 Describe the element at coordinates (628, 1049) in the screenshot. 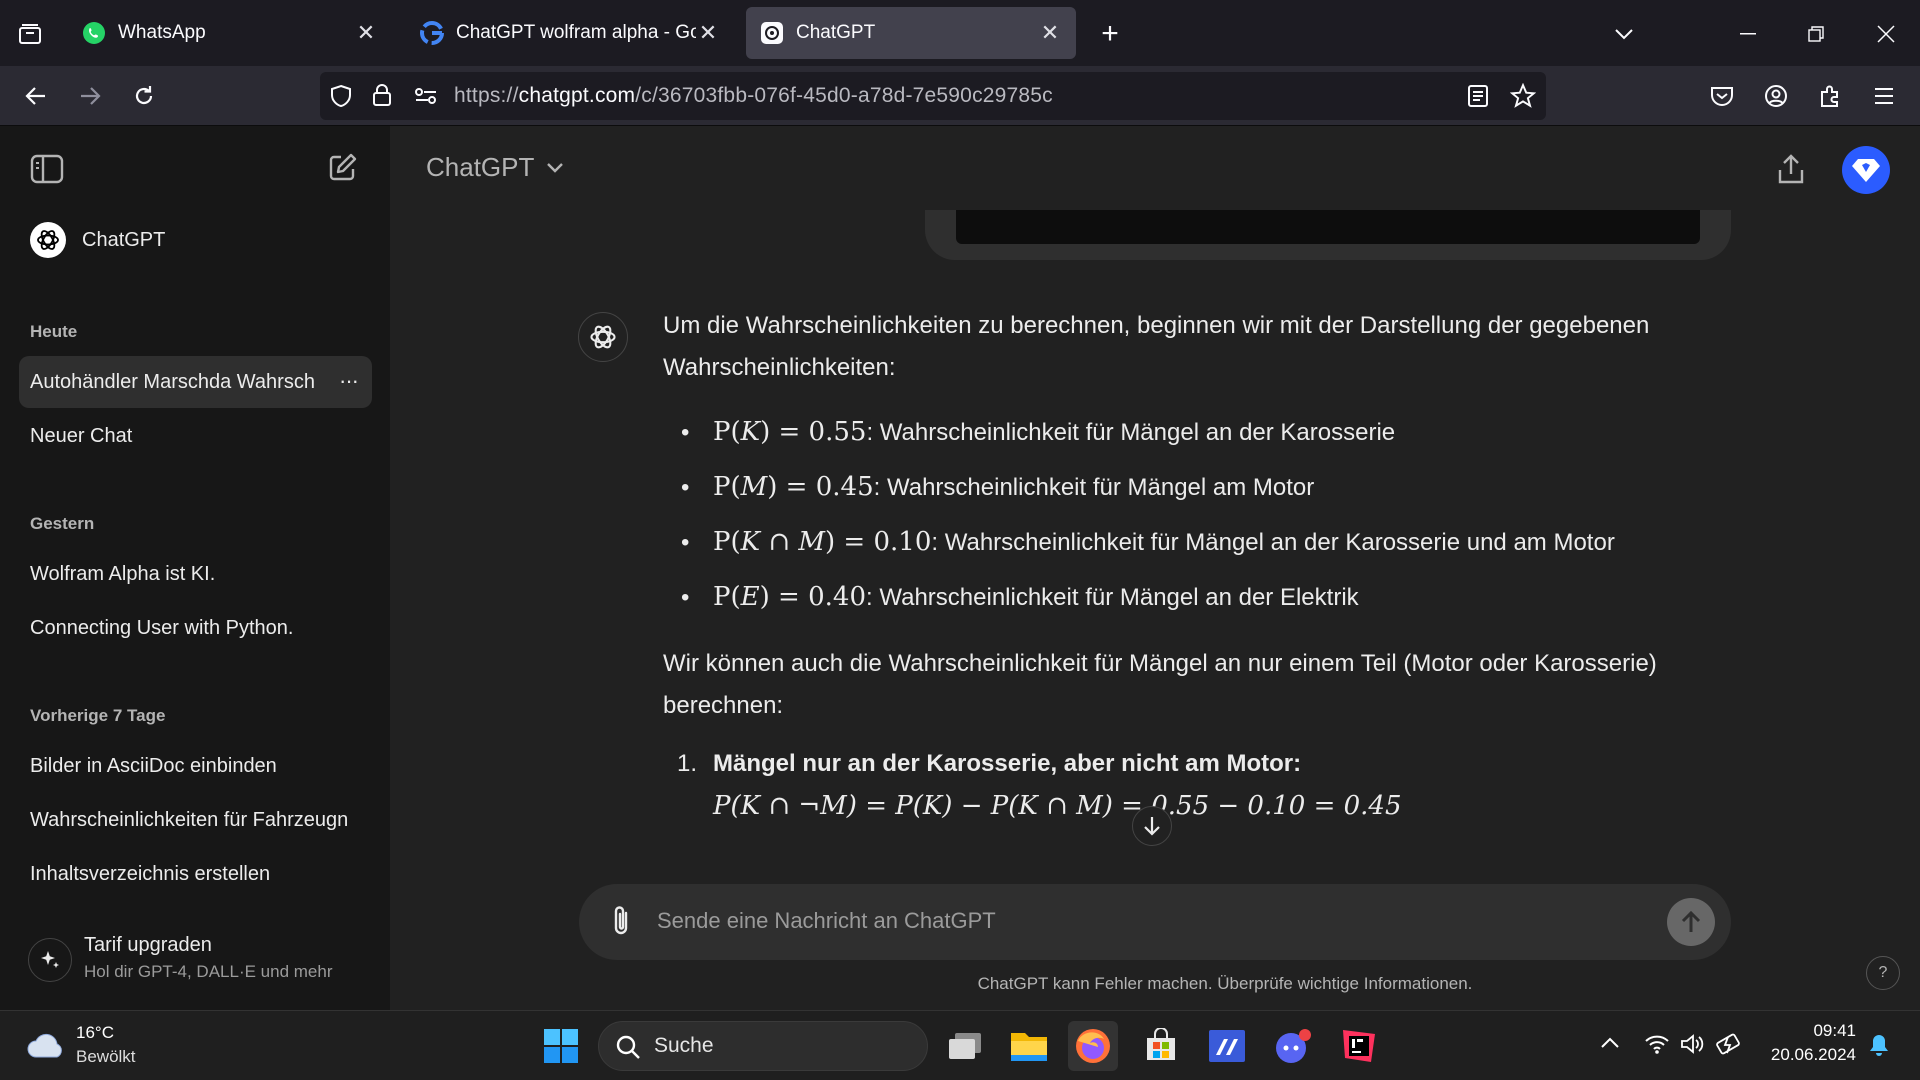

I see `search-icon` at that location.